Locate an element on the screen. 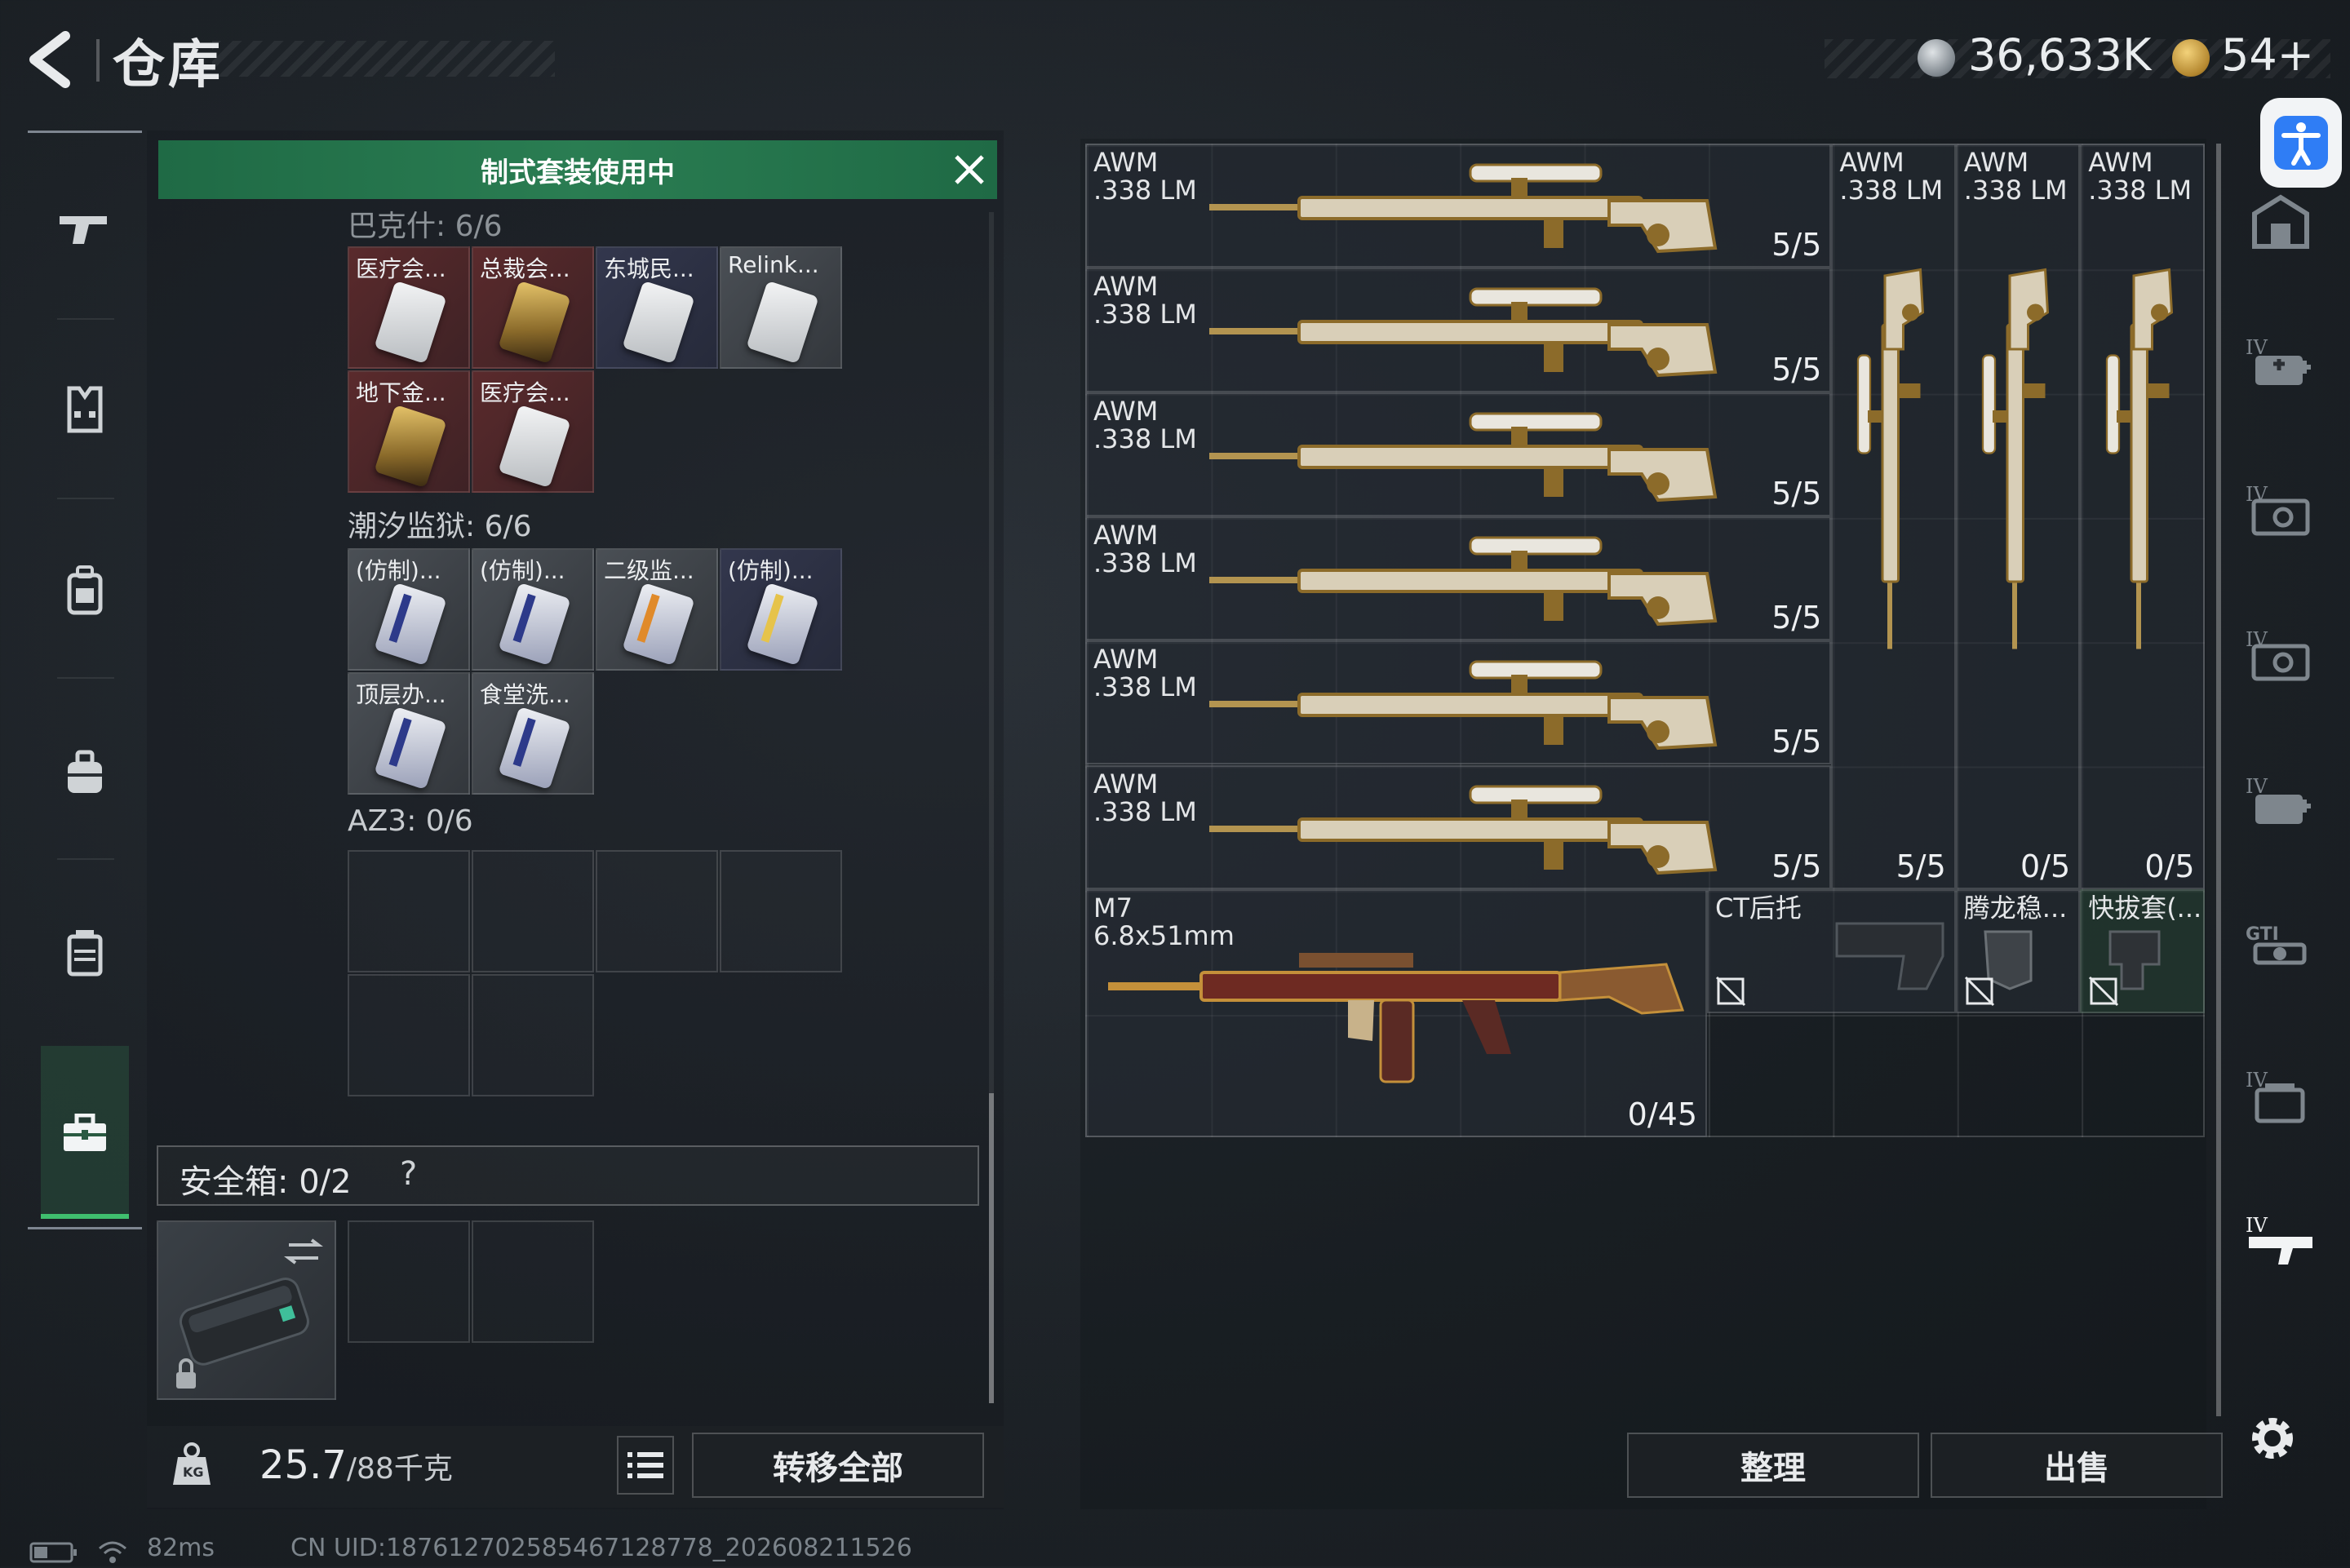 The image size is (2350, 1568). carry-weight-max: /88千克 is located at coordinates (399, 1469).